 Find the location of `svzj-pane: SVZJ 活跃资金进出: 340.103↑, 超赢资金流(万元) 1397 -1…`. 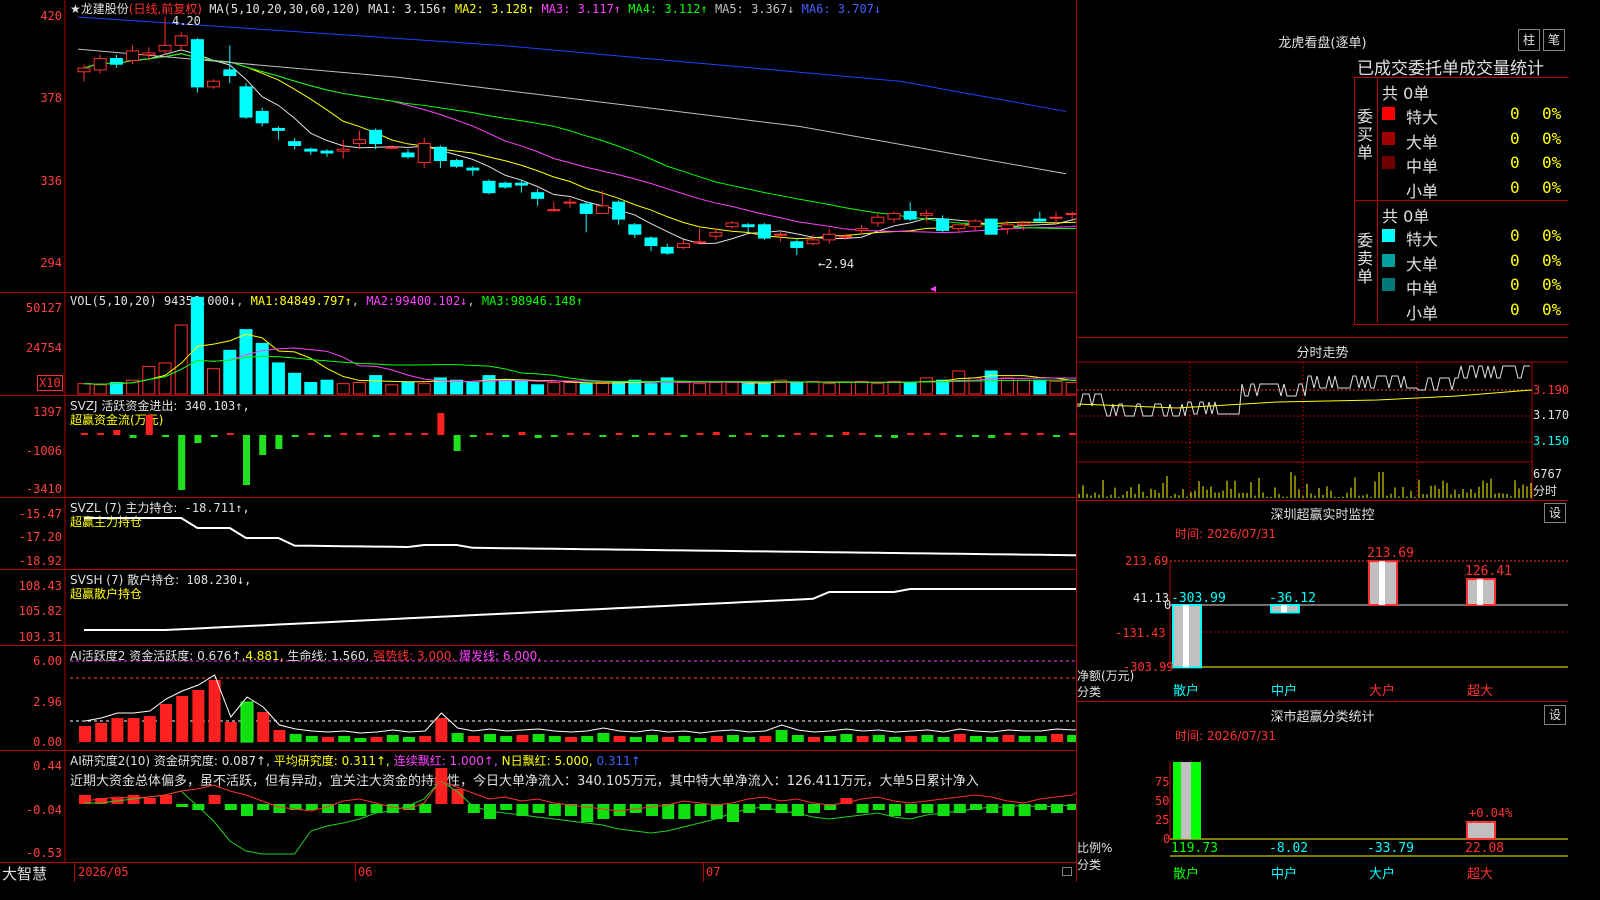

svzj-pane: SVZJ 活跃资金进出: 340.103↑, 超赢资金流(万元) 1397 -1… is located at coordinates (538, 447).